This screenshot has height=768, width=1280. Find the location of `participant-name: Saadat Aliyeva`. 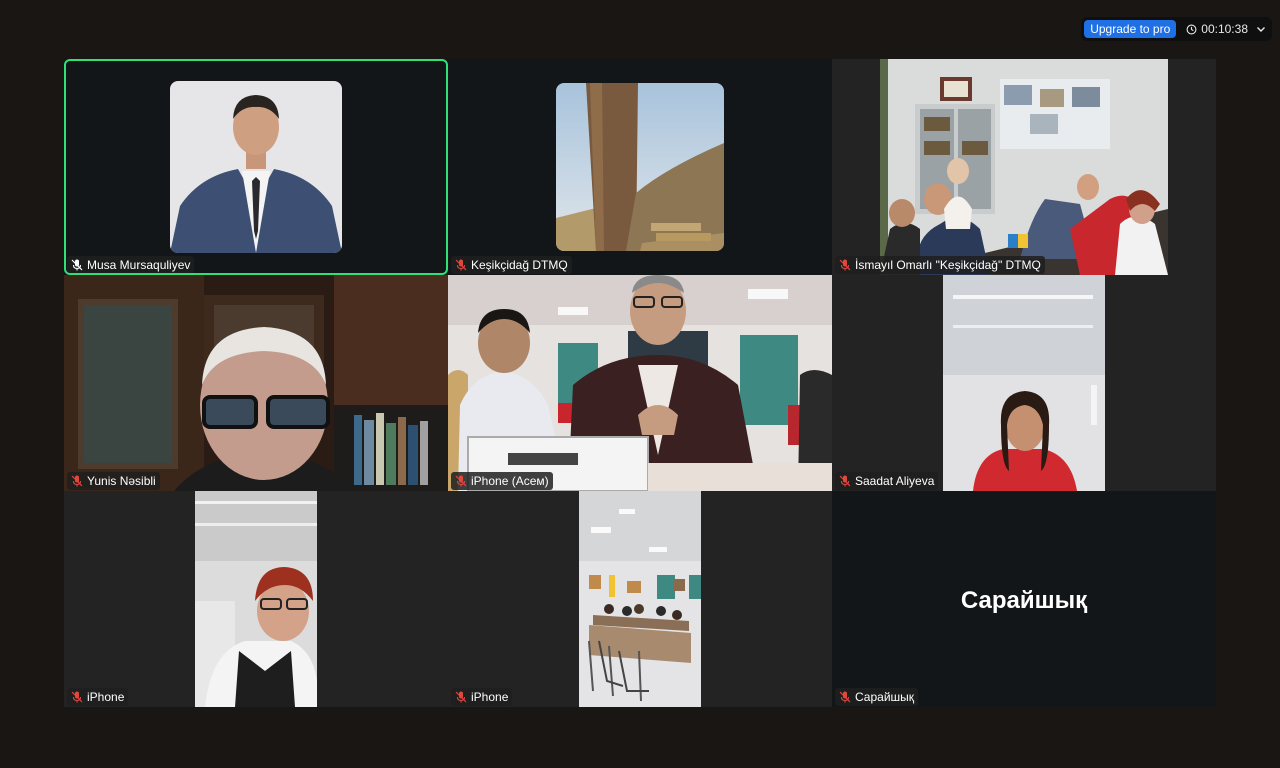

participant-name: Saadat Aliyeva is located at coordinates (895, 481).